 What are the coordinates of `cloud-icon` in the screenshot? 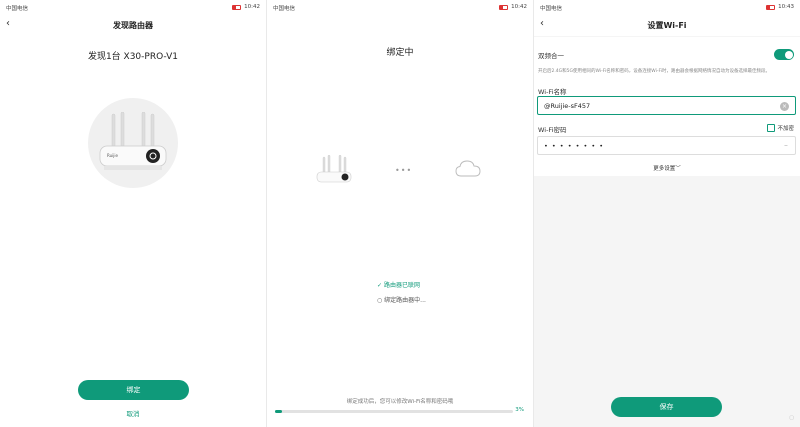 It's located at (468, 168).